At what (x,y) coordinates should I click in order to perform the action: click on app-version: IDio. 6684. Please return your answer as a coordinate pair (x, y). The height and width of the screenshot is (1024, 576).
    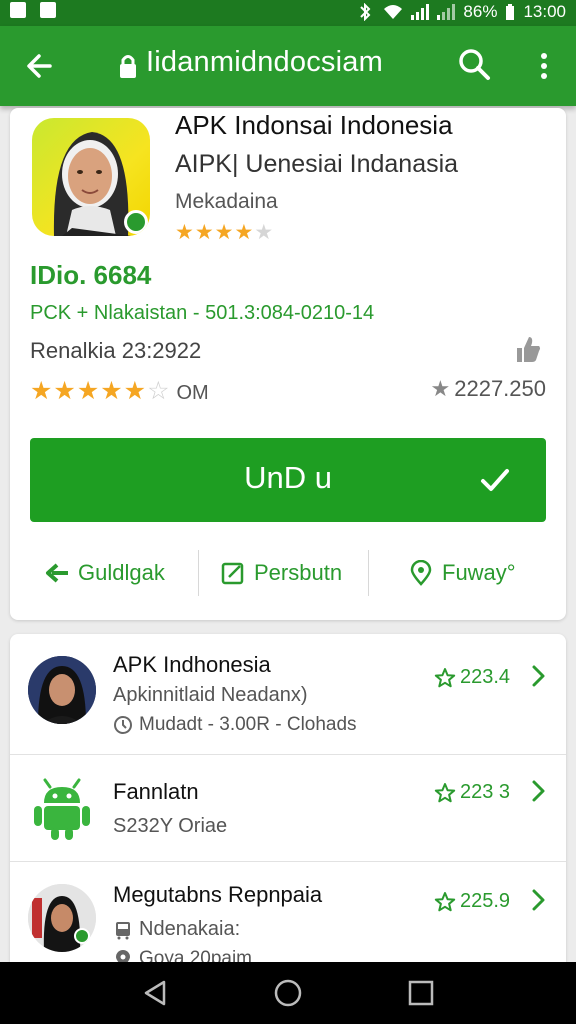
    Looking at the image, I should click on (91, 275).